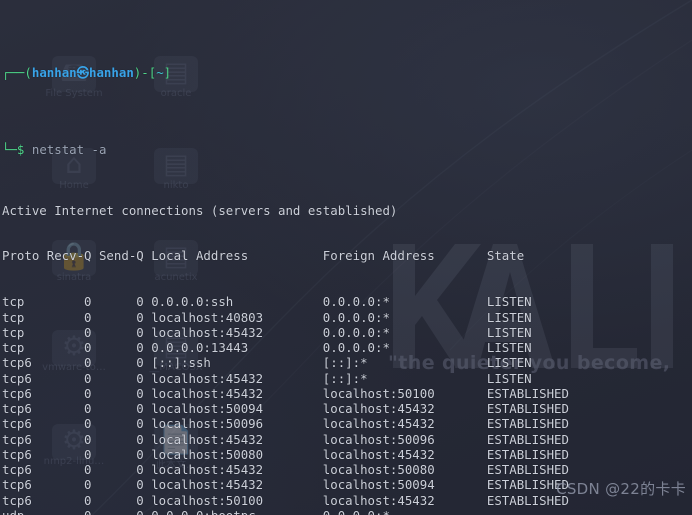 The image size is (692, 515). What do you see at coordinates (69, 149) in the screenshot?
I see `command-input: netstat -a` at bounding box center [69, 149].